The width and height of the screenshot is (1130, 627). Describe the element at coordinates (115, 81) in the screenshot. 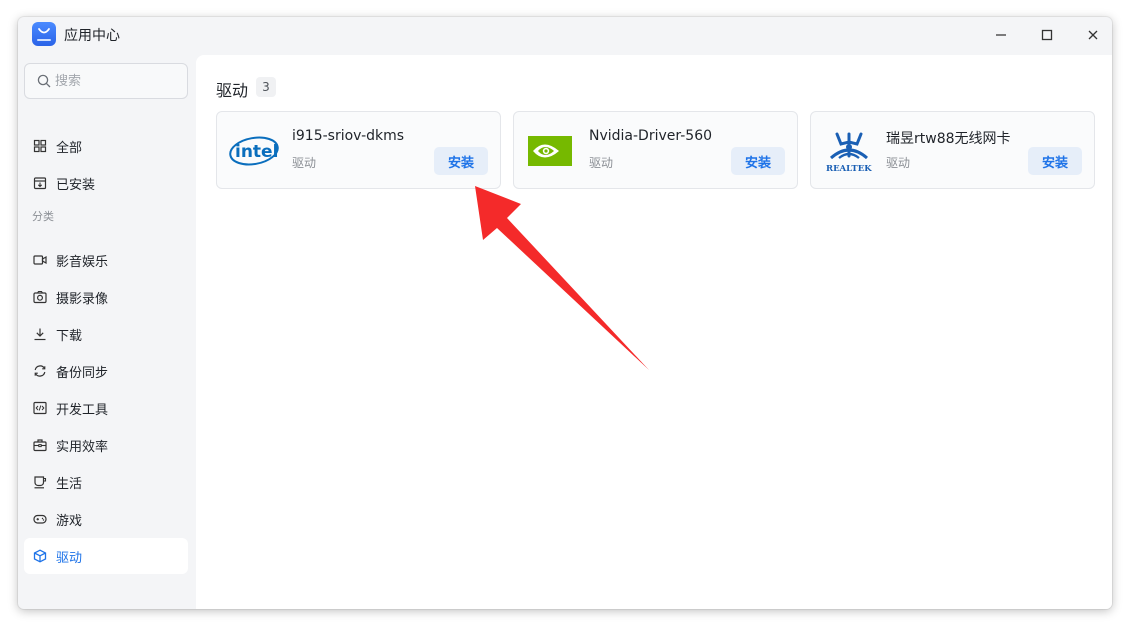

I see `search-input` at that location.